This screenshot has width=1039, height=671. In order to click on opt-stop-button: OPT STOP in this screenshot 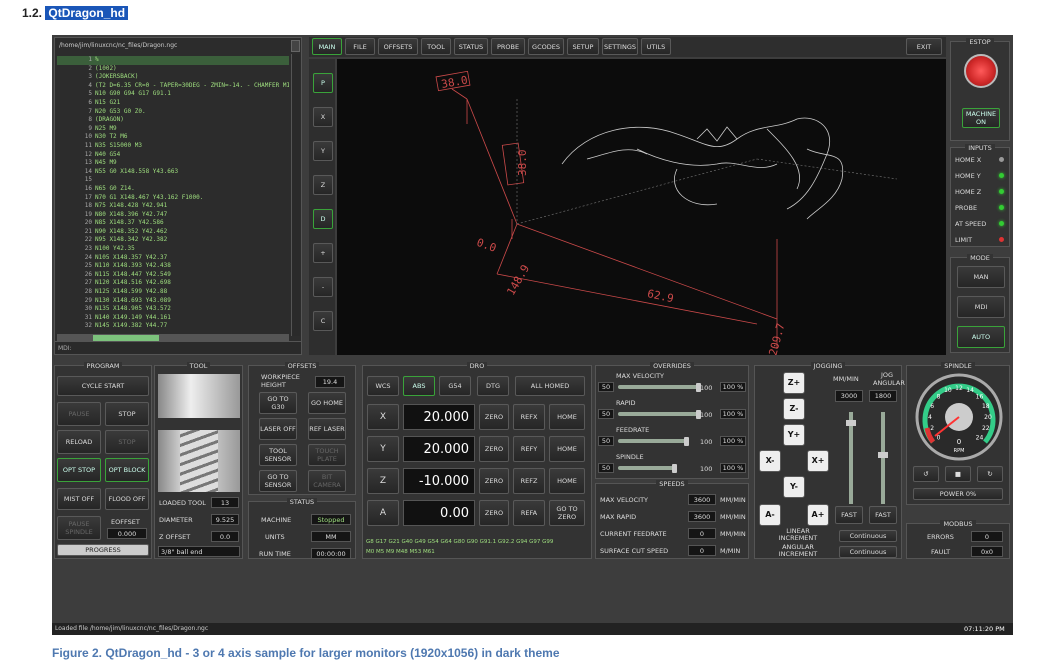, I will do `click(79, 470)`.